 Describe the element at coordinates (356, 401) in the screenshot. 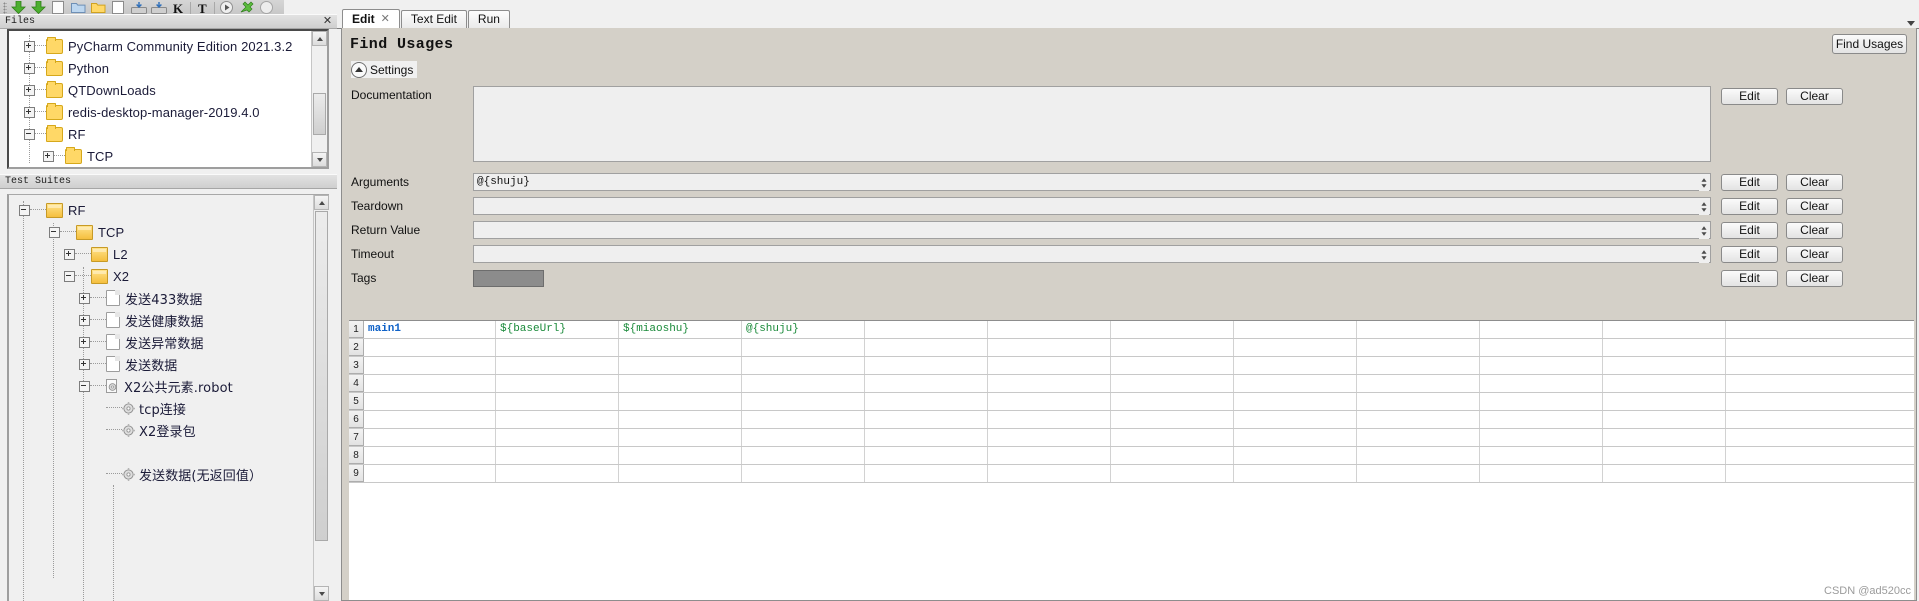

I see `row-number: 5` at that location.